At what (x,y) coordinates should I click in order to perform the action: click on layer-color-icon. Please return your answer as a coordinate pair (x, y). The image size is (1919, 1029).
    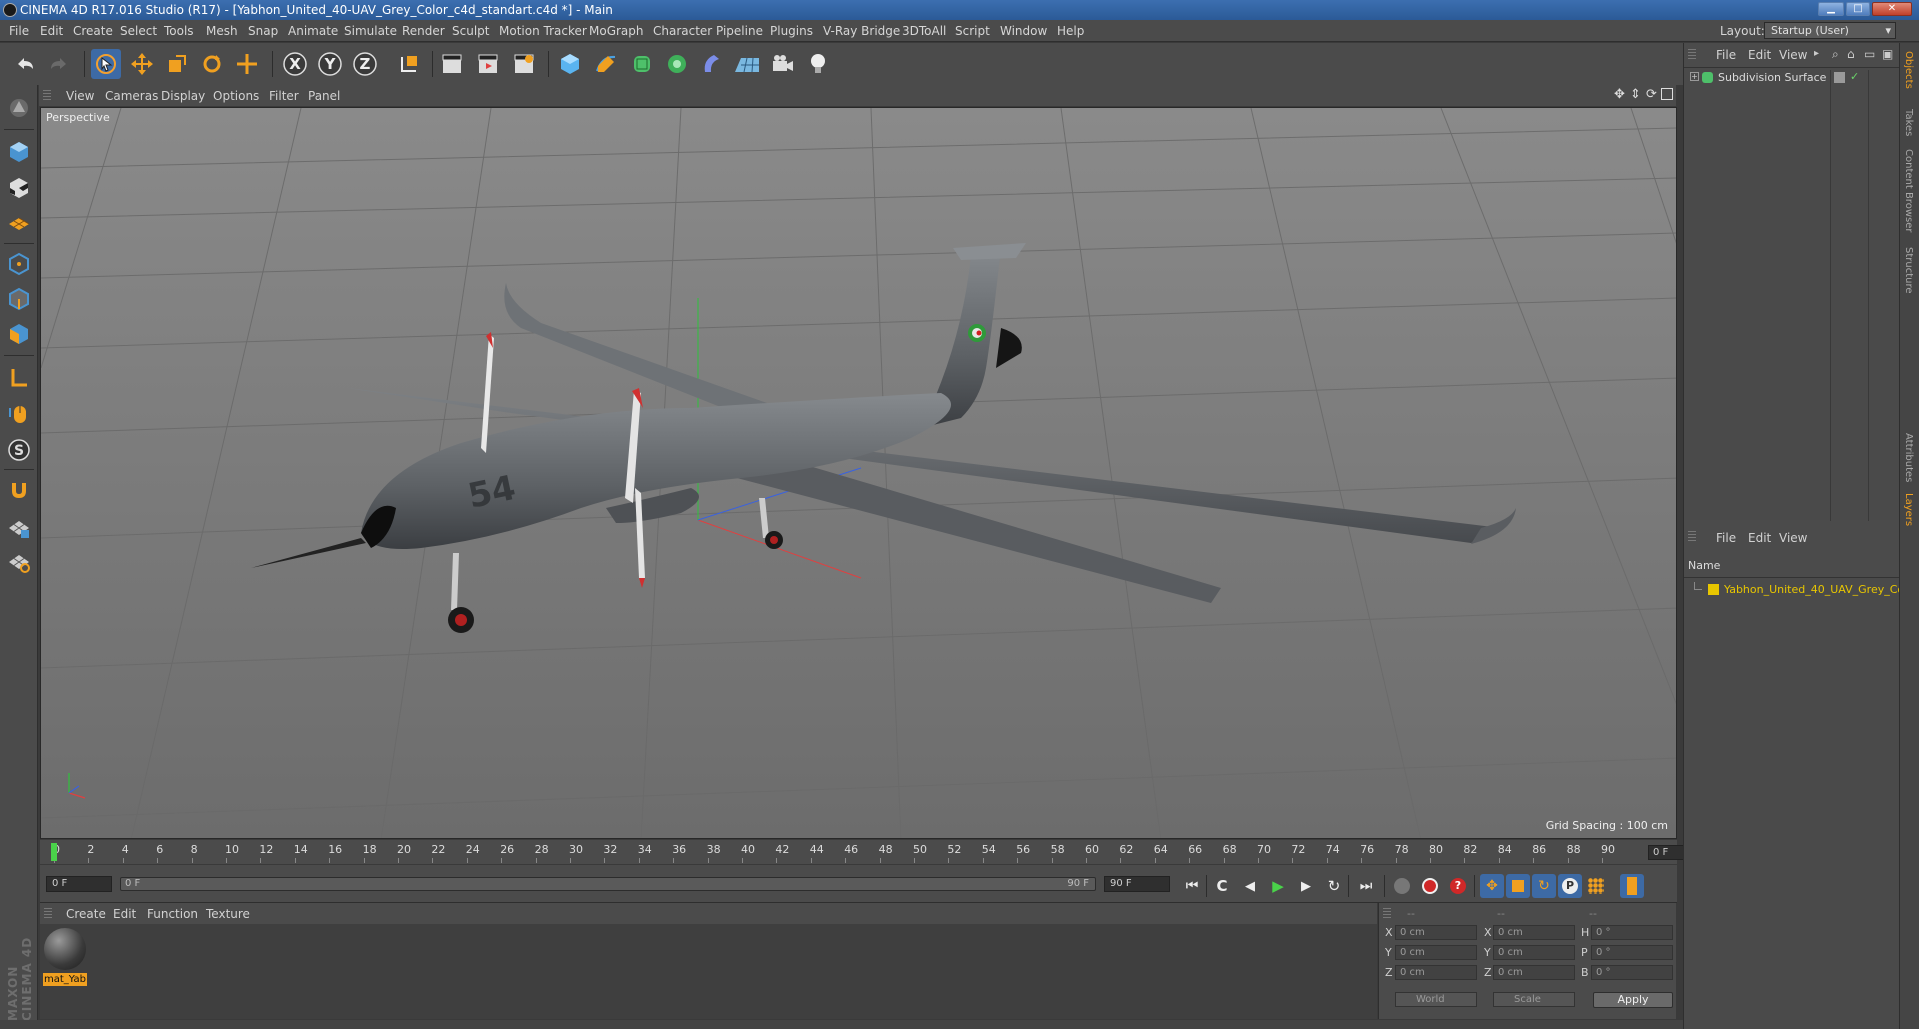
    Looking at the image, I should click on (1839, 77).